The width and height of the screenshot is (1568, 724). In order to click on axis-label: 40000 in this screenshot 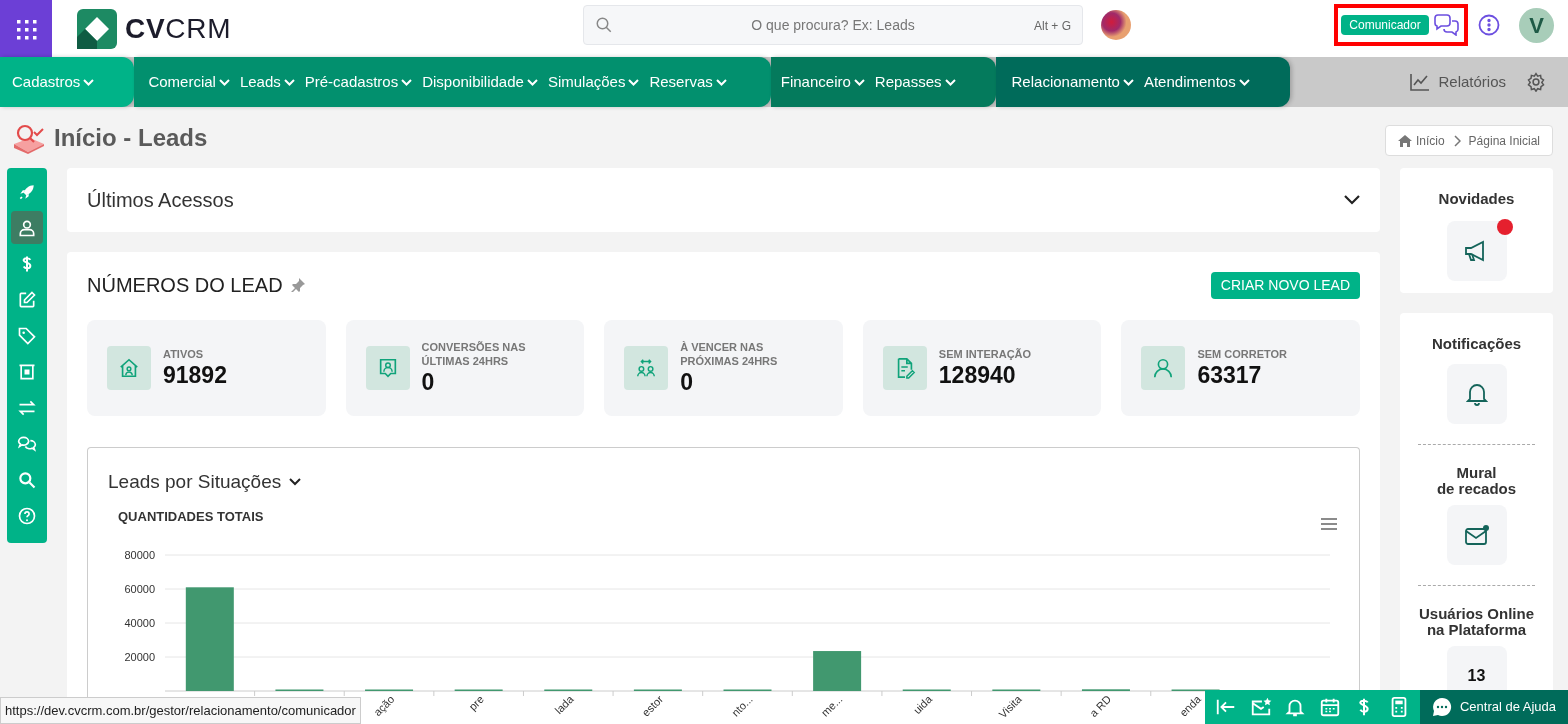, I will do `click(139, 623)`.